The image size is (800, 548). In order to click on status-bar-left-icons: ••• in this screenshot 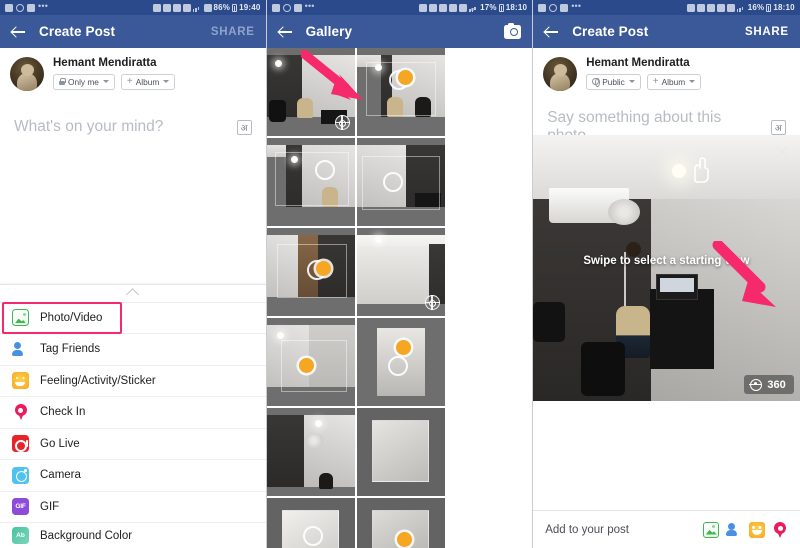, I will do `click(560, 6)`.